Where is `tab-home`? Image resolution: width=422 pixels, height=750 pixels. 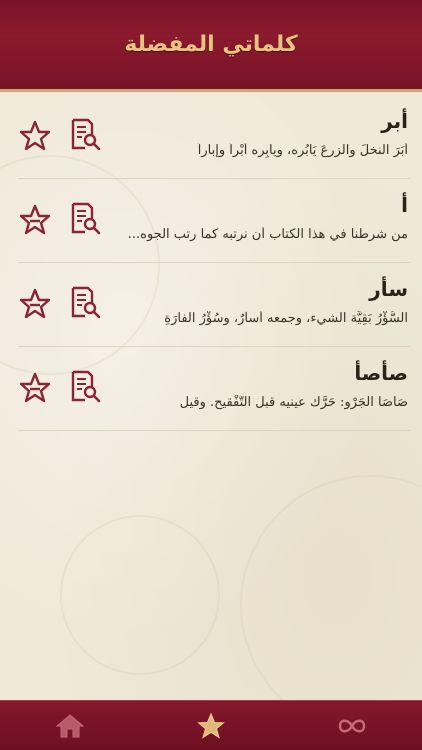 tab-home is located at coordinates (70, 726).